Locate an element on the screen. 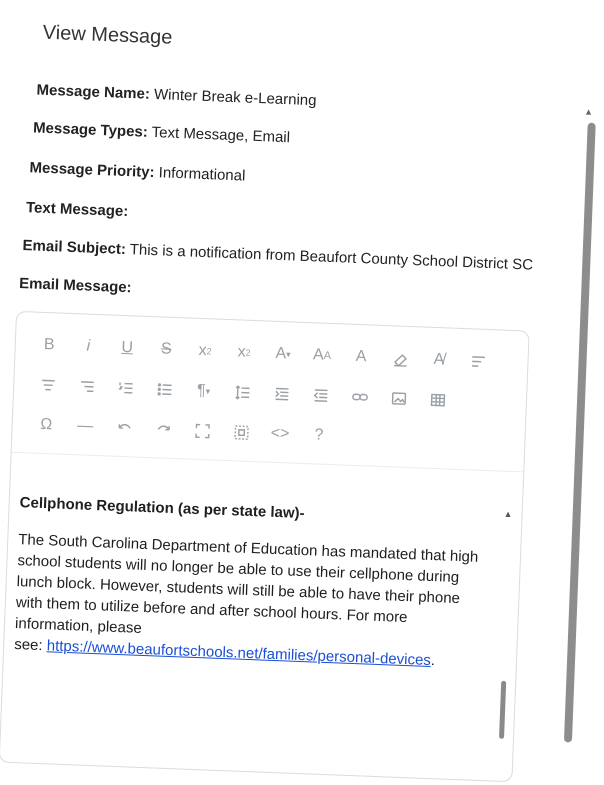  text-message-label: Text Message: is located at coordinates (77, 210).